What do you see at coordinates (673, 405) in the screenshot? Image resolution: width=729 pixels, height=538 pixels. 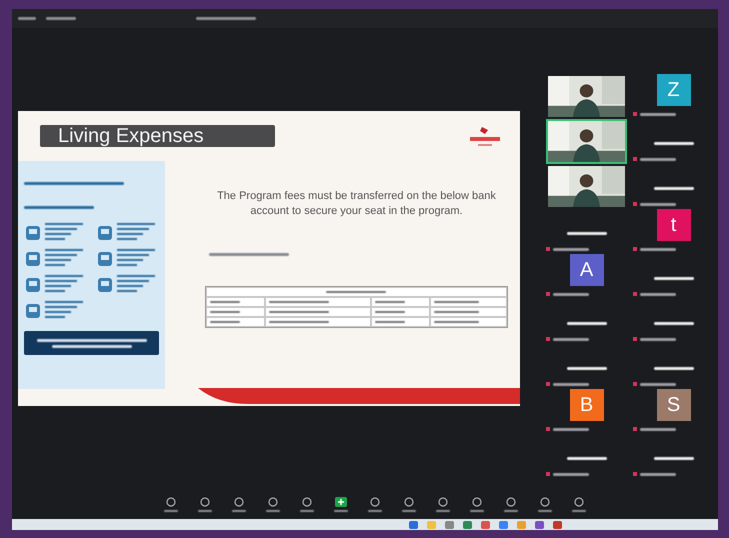 I see `avatar-initial: S` at bounding box center [673, 405].